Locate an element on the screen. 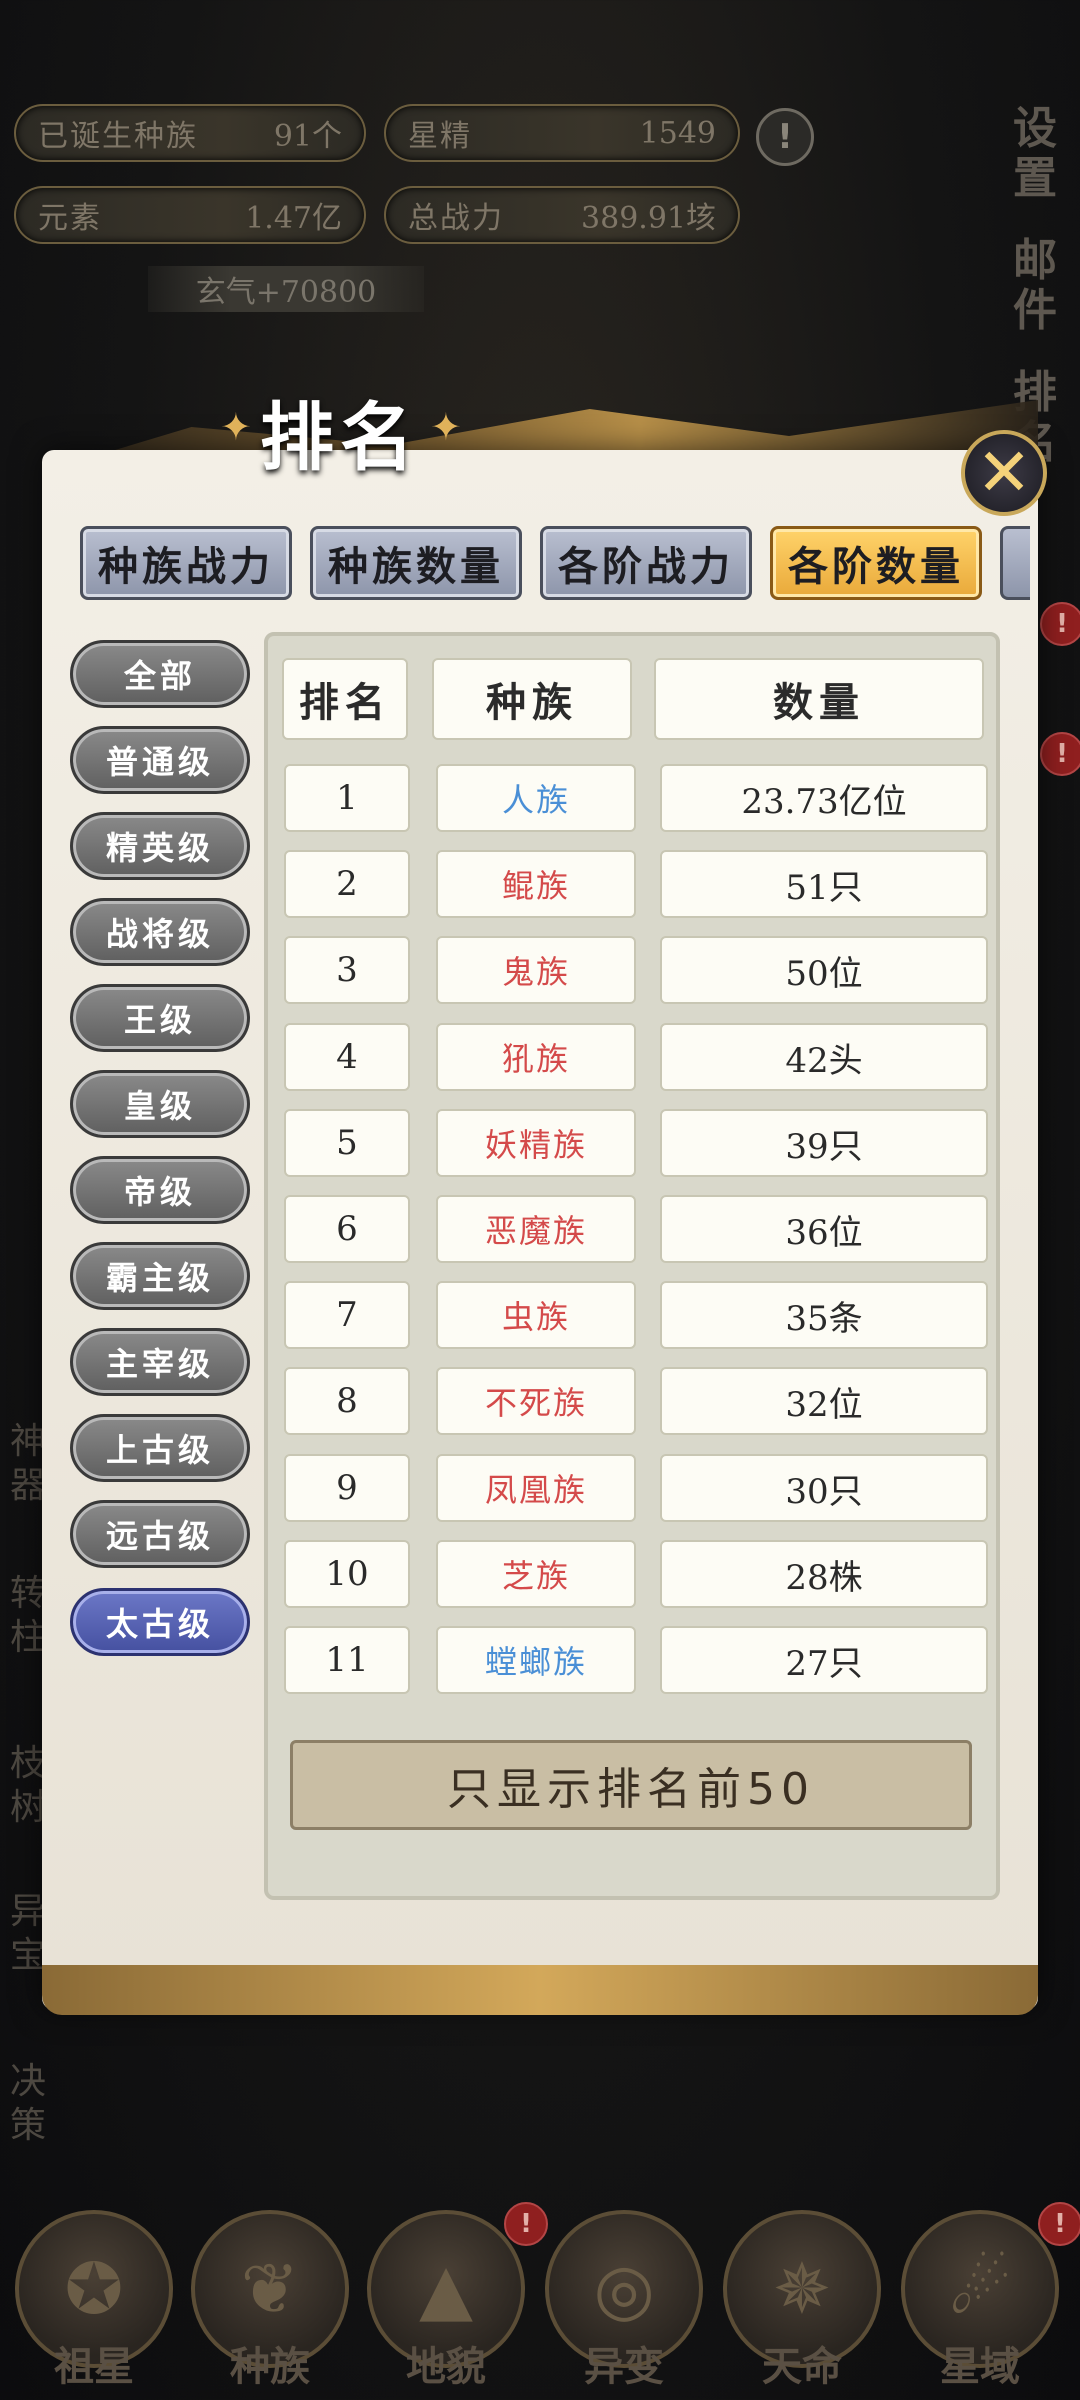 This screenshot has height=2400, width=1080. rank-cell: 11 is located at coordinates (347, 1660).